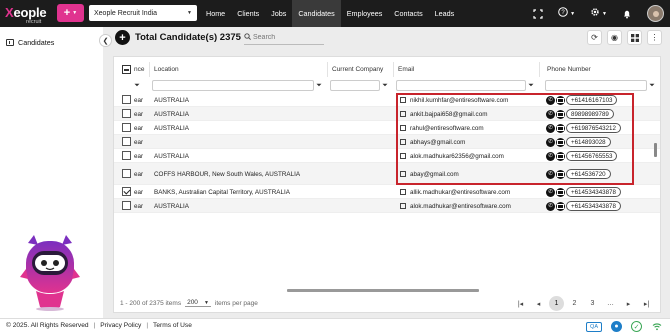 The width and height of the screenshot is (670, 334). I want to click on nav-clients: Clients, so click(248, 13).